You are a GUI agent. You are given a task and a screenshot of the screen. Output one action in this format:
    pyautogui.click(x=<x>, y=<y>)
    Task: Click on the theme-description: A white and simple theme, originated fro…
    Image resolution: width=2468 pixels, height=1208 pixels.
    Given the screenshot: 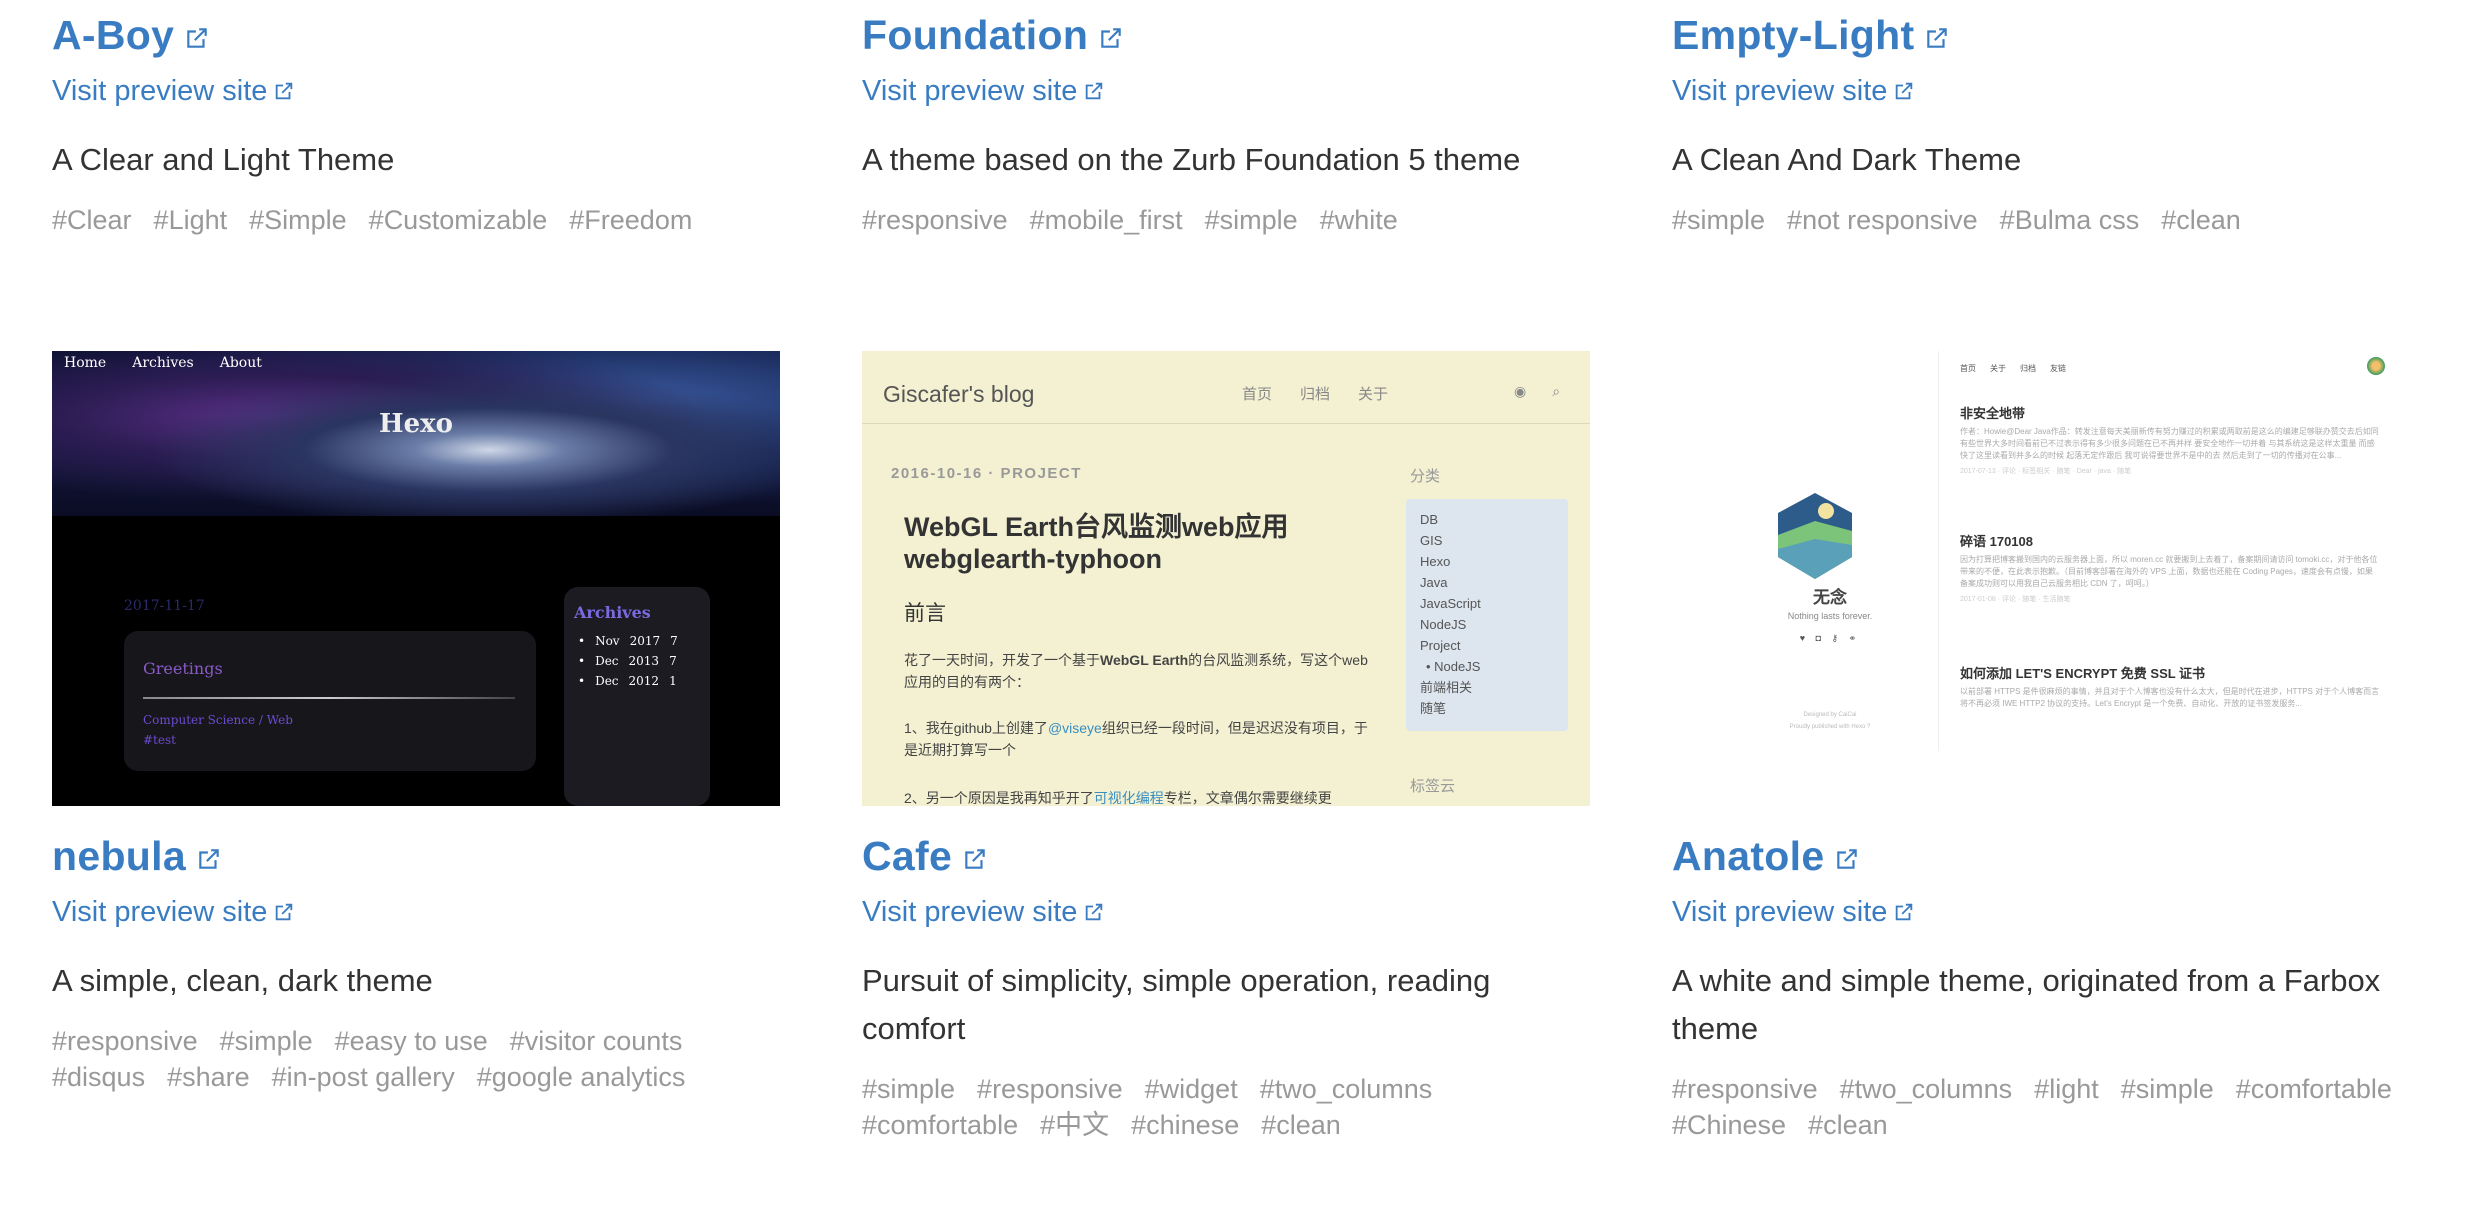 What is the action you would take?
    pyautogui.click(x=2026, y=1004)
    